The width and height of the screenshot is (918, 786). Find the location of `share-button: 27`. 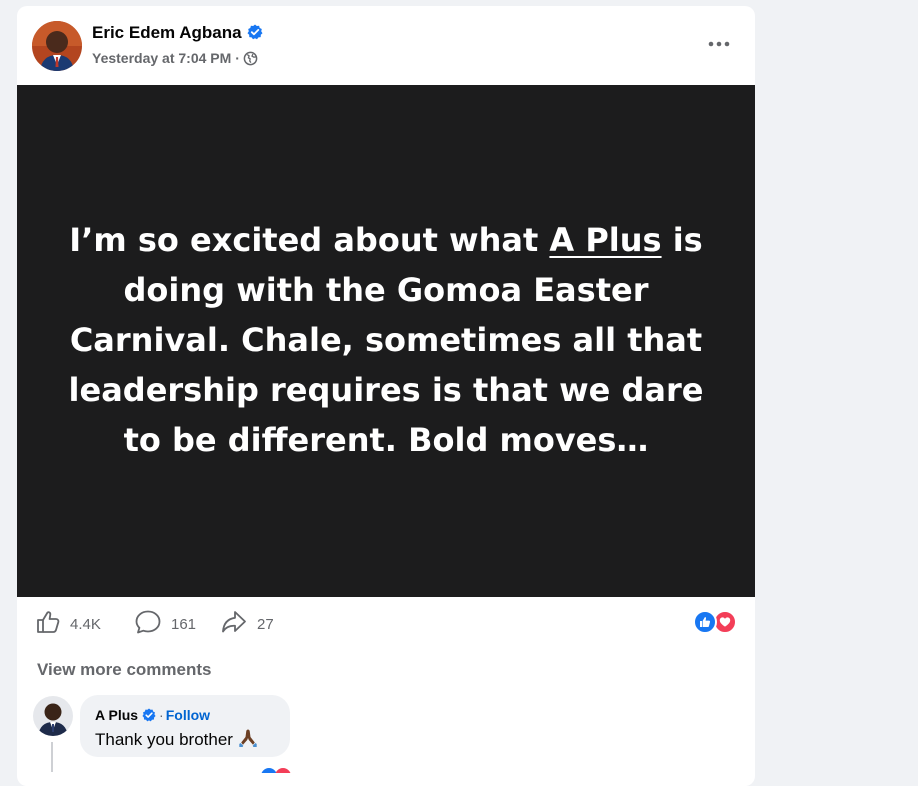

share-button: 27 is located at coordinates (247, 624).